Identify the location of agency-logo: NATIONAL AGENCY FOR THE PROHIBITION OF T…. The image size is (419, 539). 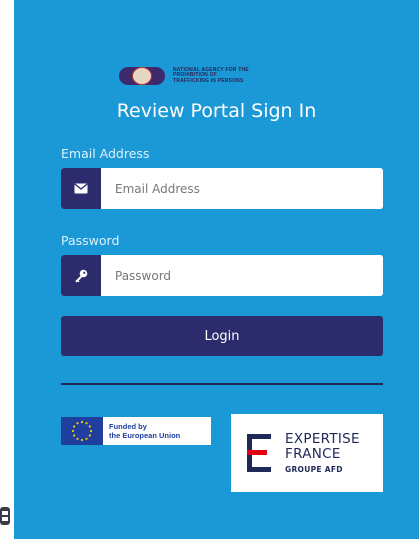
(229, 76).